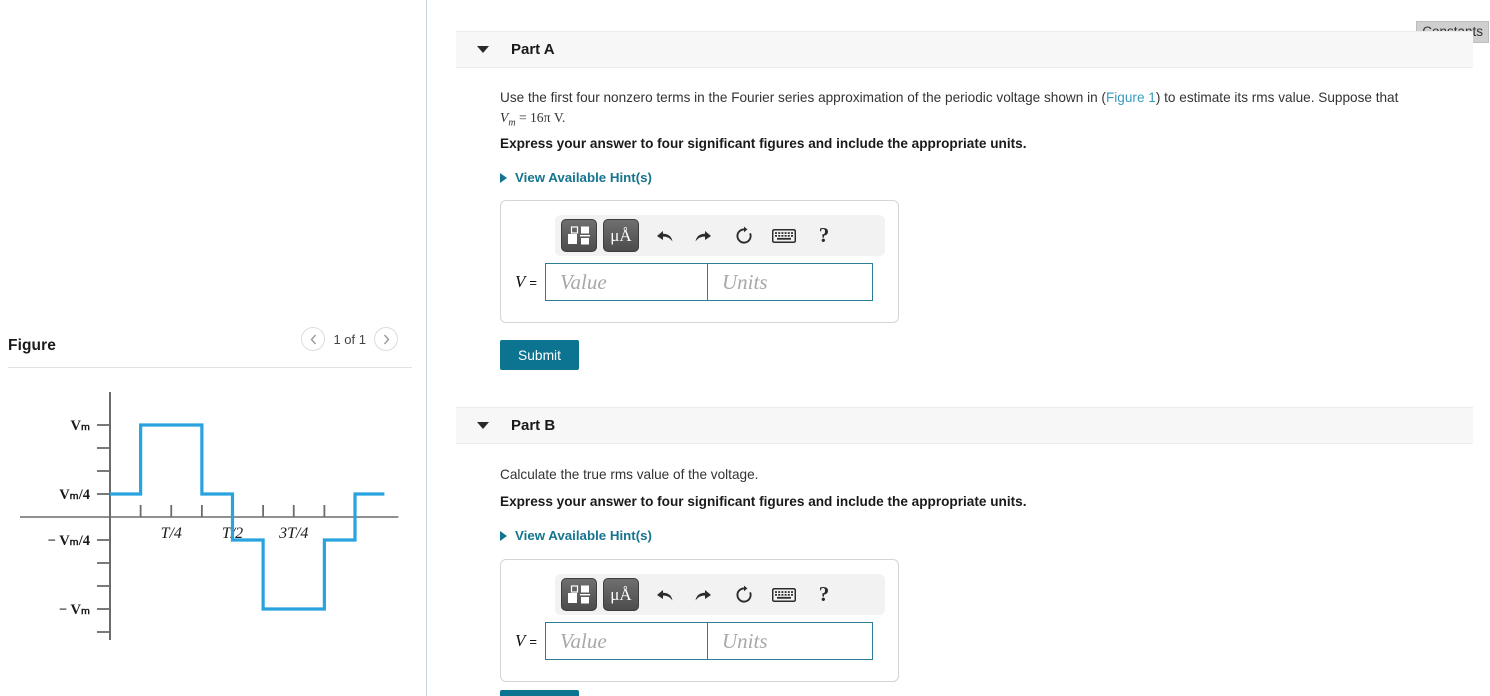 This screenshot has height=696, width=1490. What do you see at coordinates (533, 425) in the screenshot?
I see `part-b-label: Part B` at bounding box center [533, 425].